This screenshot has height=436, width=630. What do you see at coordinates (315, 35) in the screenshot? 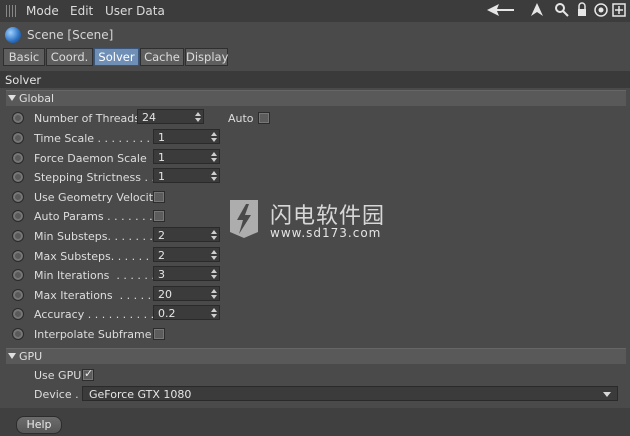
I see `object-title-row: Scene [Scene]` at bounding box center [315, 35].